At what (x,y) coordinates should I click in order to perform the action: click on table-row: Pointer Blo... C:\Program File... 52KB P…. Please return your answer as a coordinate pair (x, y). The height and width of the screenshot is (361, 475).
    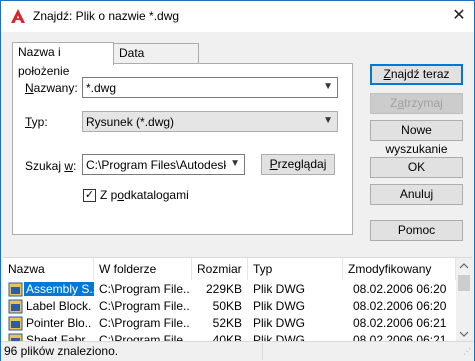
    Looking at the image, I should click on (229, 323).